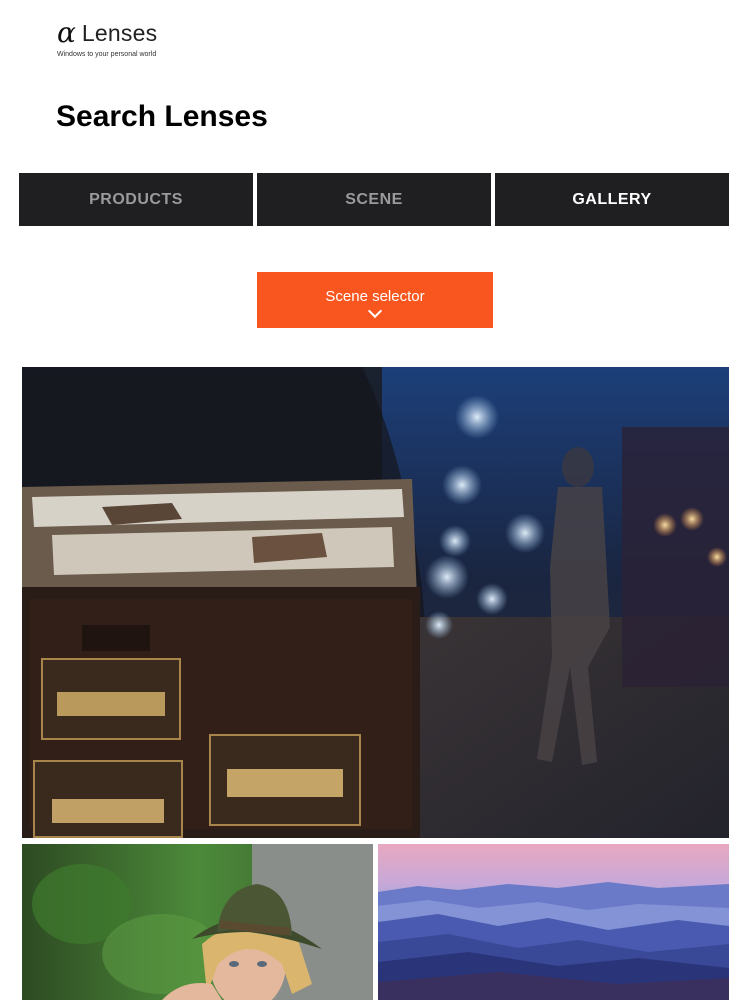 The image size is (750, 1000). What do you see at coordinates (197, 922) in the screenshot?
I see `gallery-photo-portrait` at bounding box center [197, 922].